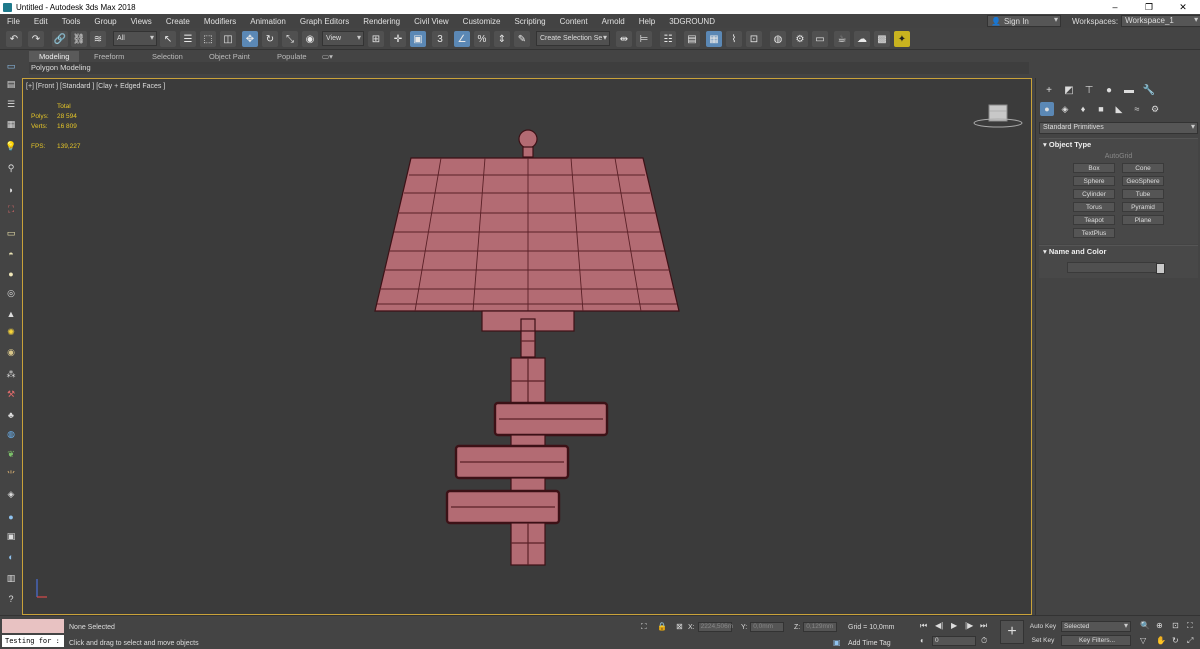 This screenshot has height=649, width=1200. Describe the element at coordinates (882, 39) in the screenshot. I see `render-shortcuts-icon: ▩` at that location.